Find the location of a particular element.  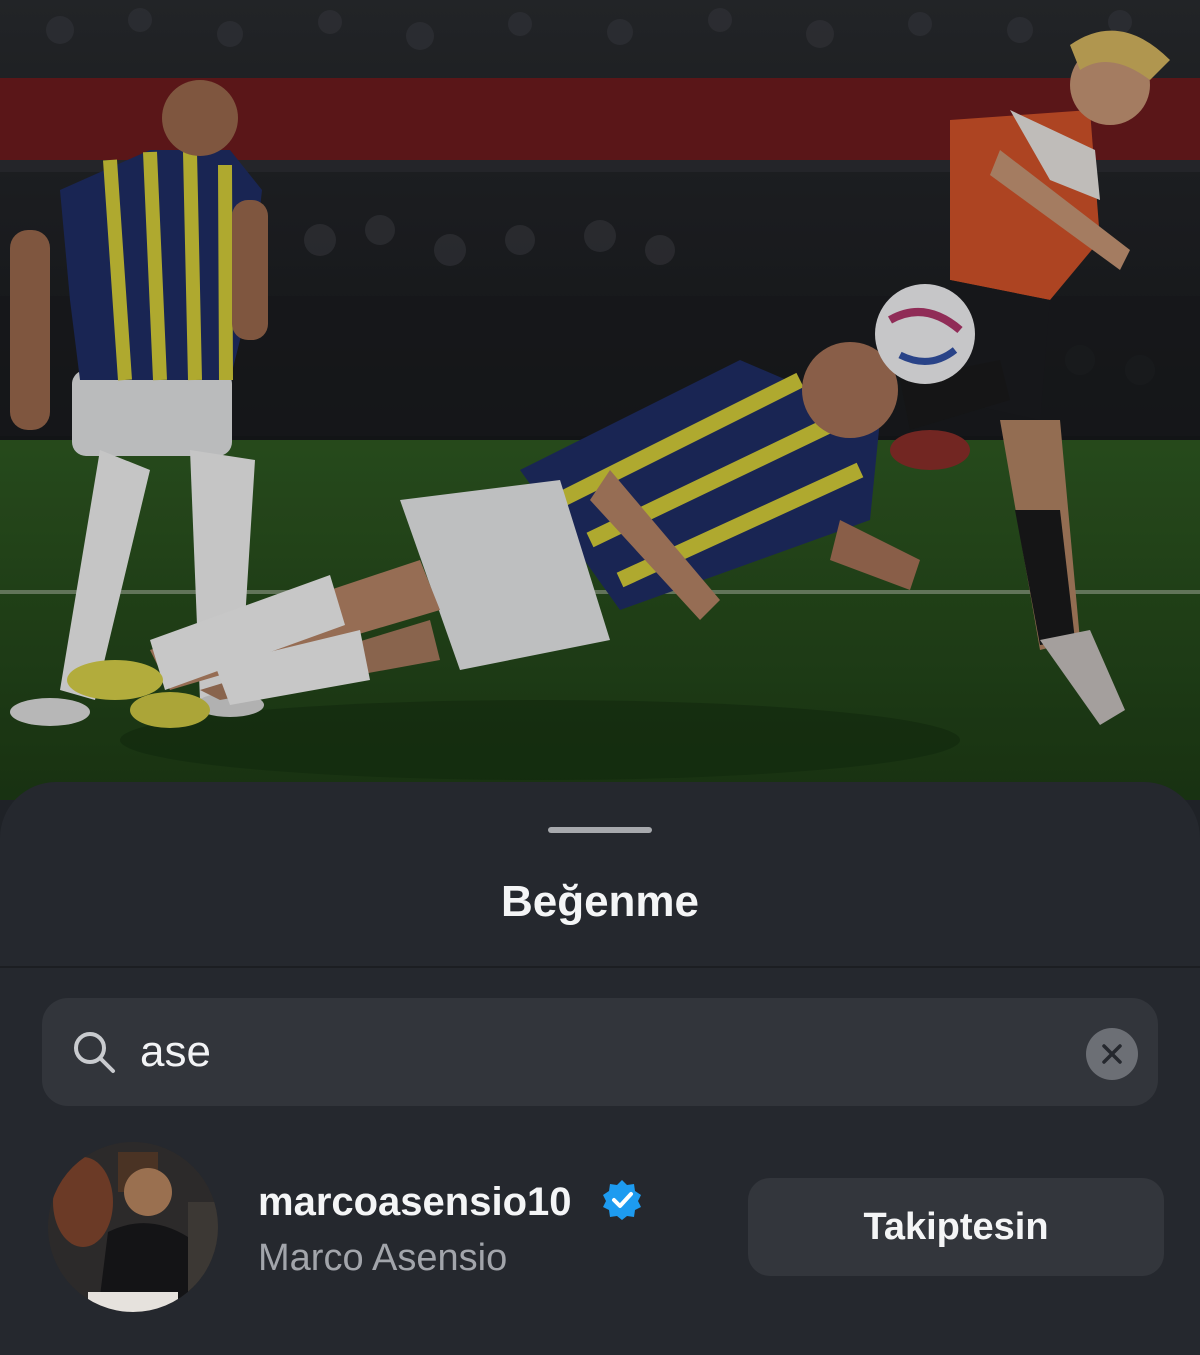

clear-icon is located at coordinates (1112, 1054).